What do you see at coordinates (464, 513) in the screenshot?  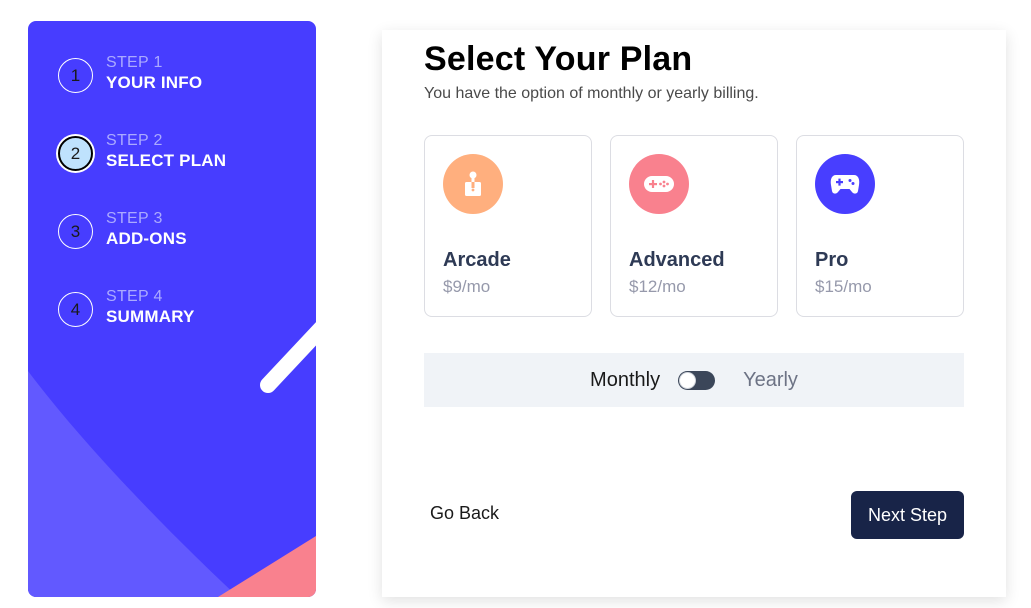 I see `go-back-button: Go Back` at bounding box center [464, 513].